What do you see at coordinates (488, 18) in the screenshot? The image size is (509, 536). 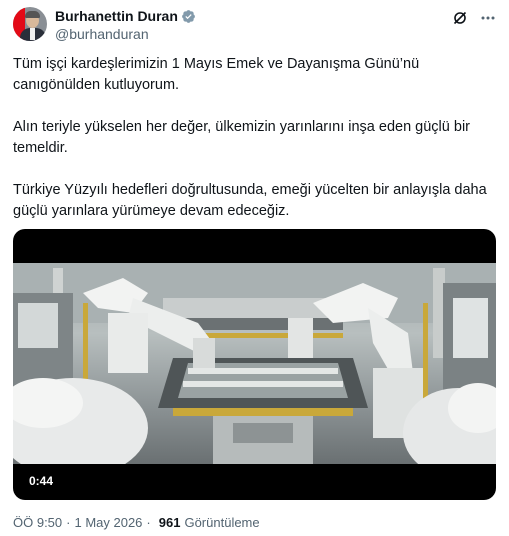 I see `more-icon` at bounding box center [488, 18].